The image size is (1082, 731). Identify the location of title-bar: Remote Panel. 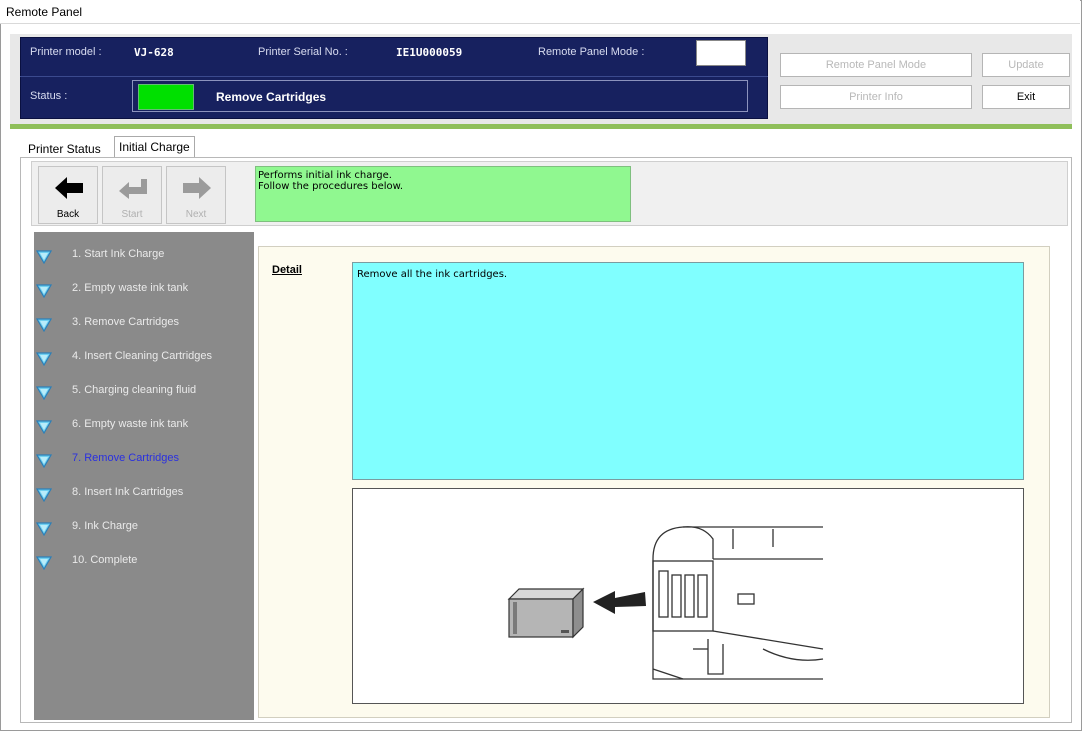
(540, 12).